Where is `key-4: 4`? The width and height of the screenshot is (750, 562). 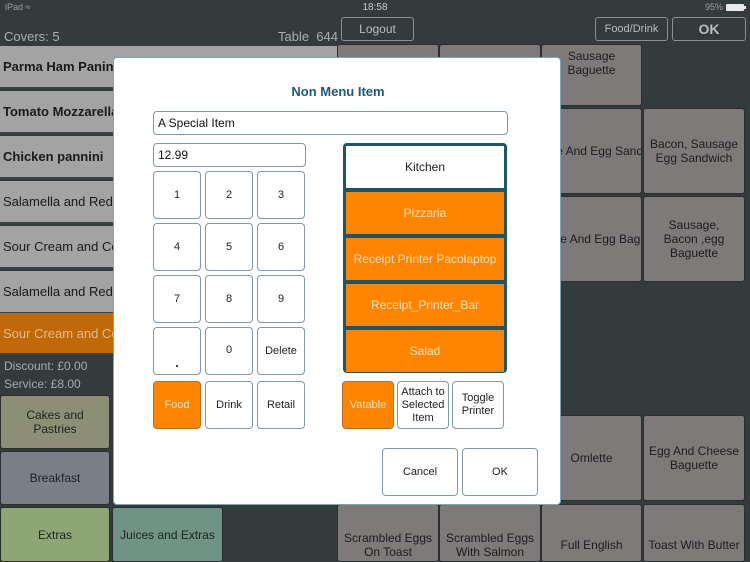 key-4: 4 is located at coordinates (177, 247).